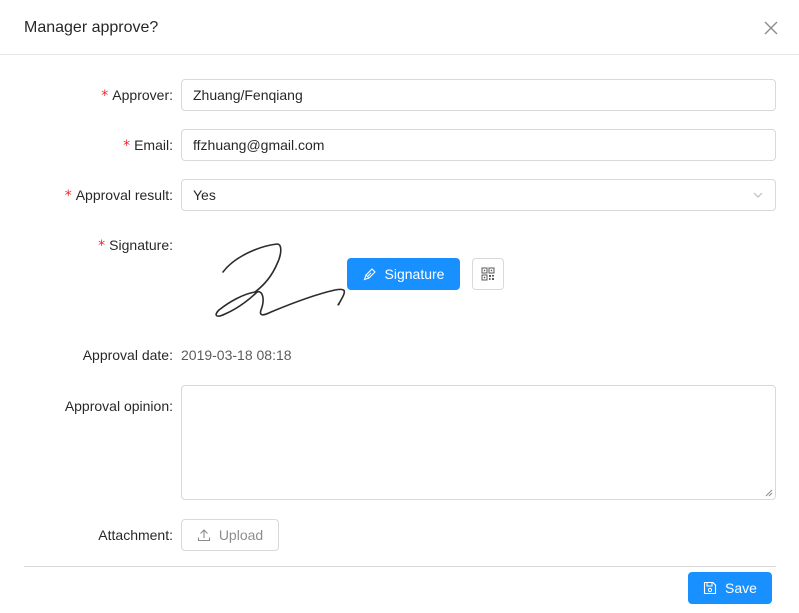 The height and width of the screenshot is (613, 799). What do you see at coordinates (135, 535) in the screenshot?
I see `attachment-label: Attachment:` at bounding box center [135, 535].